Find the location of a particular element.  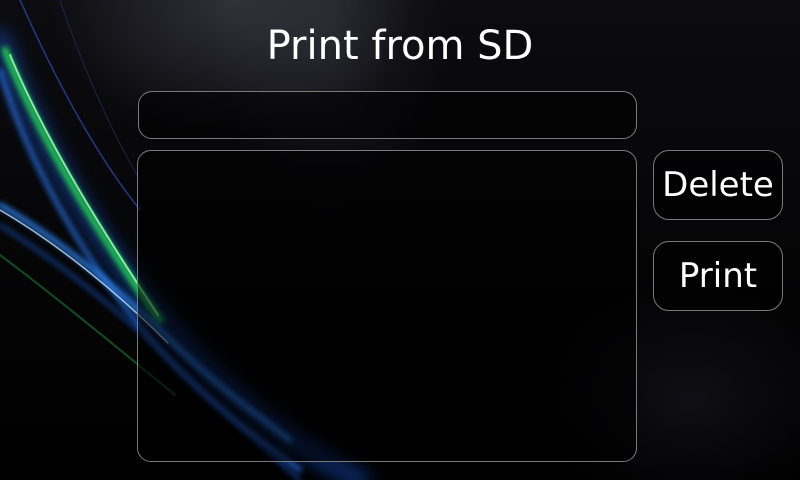

delete-button: Delete is located at coordinates (718, 185).